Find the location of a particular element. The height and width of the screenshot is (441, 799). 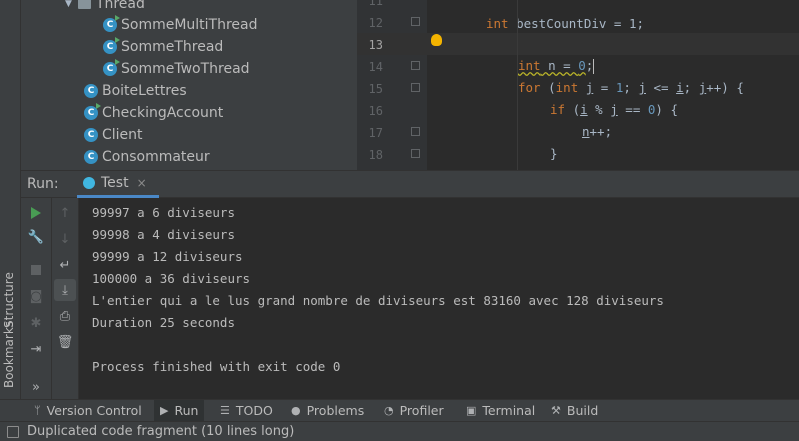

rerun-button is located at coordinates (36, 213).